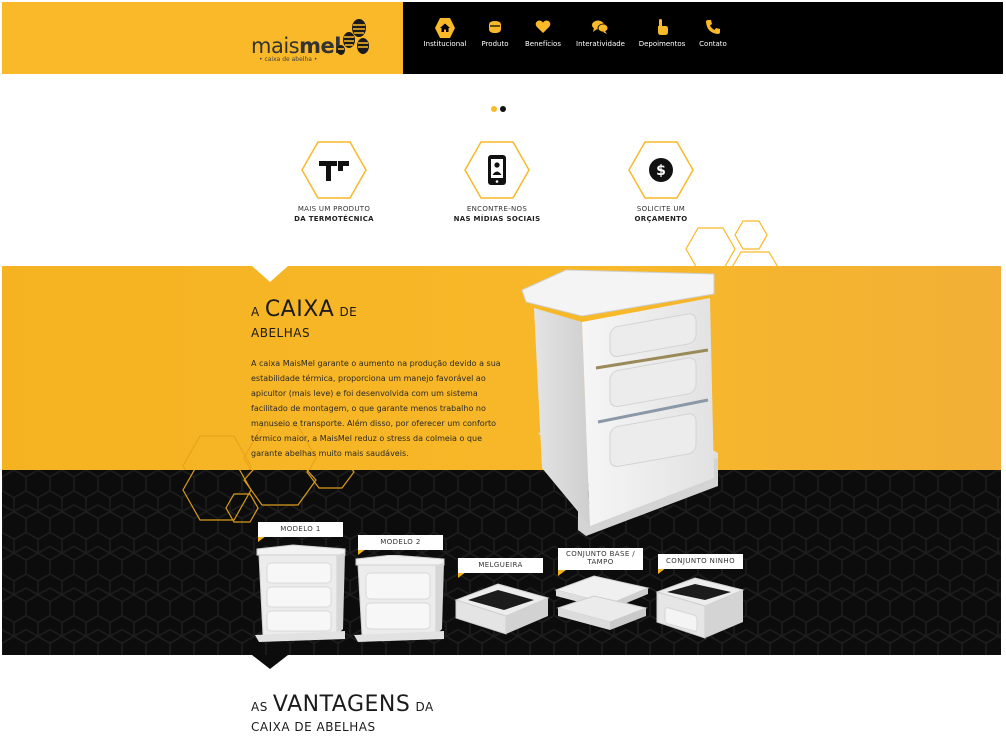 The height and width of the screenshot is (743, 1006). Describe the element at coordinates (202, 38) in the screenshot. I see `header-brand-area: maismel • caixa de abelha •` at that location.